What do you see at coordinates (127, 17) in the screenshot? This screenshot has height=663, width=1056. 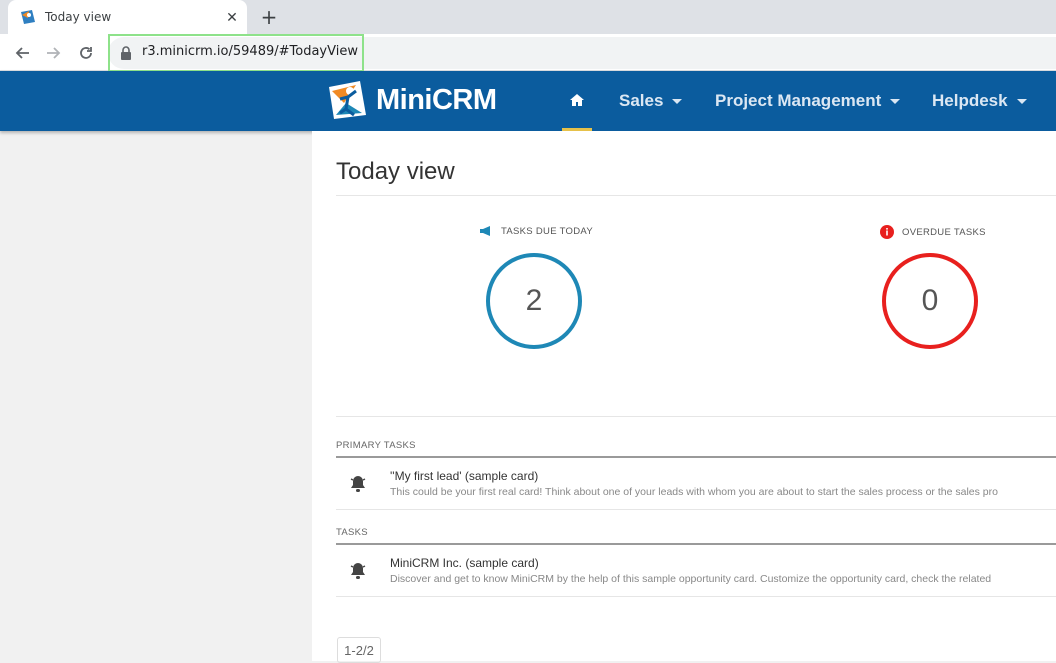 I see `browser-tab: Today view ✕` at bounding box center [127, 17].